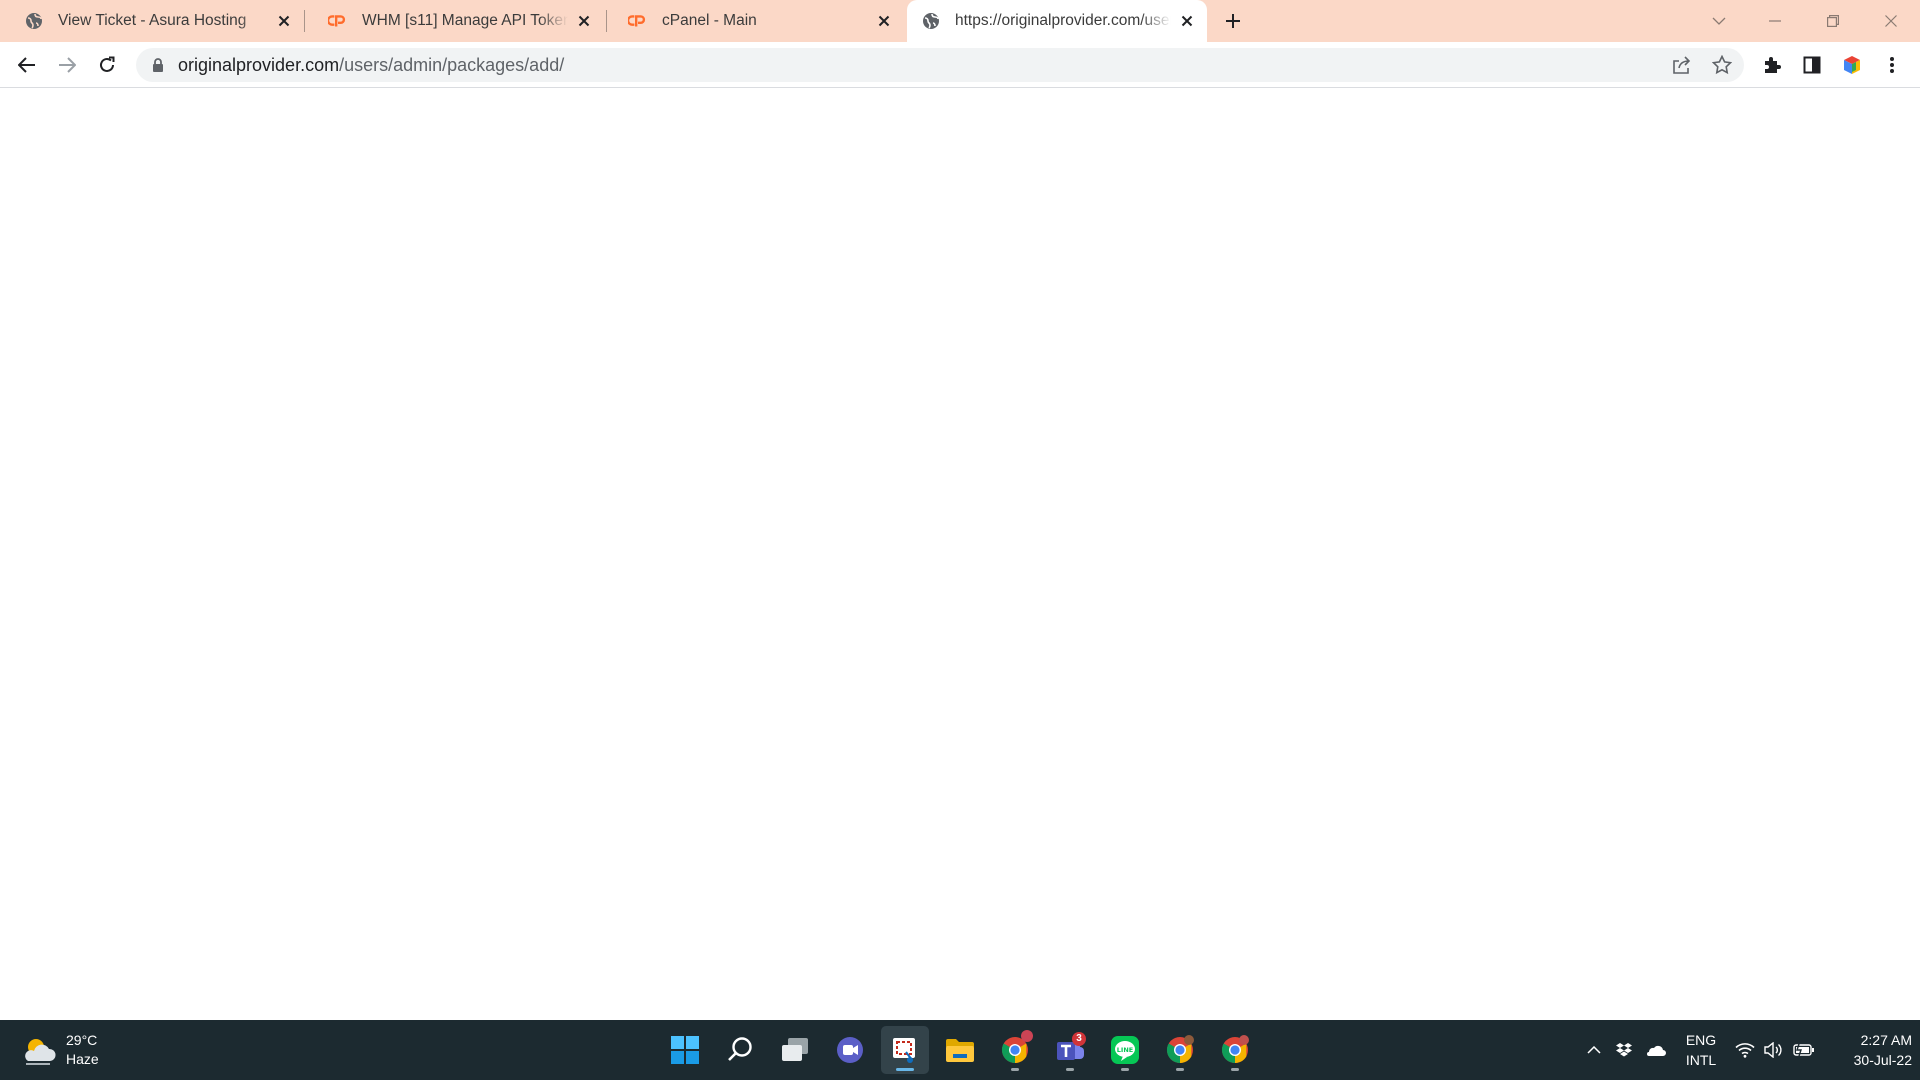 Image resolution: width=1920 pixels, height=1080 pixels. Describe the element at coordinates (1015, 1050) in the screenshot. I see `chrome-button` at that location.